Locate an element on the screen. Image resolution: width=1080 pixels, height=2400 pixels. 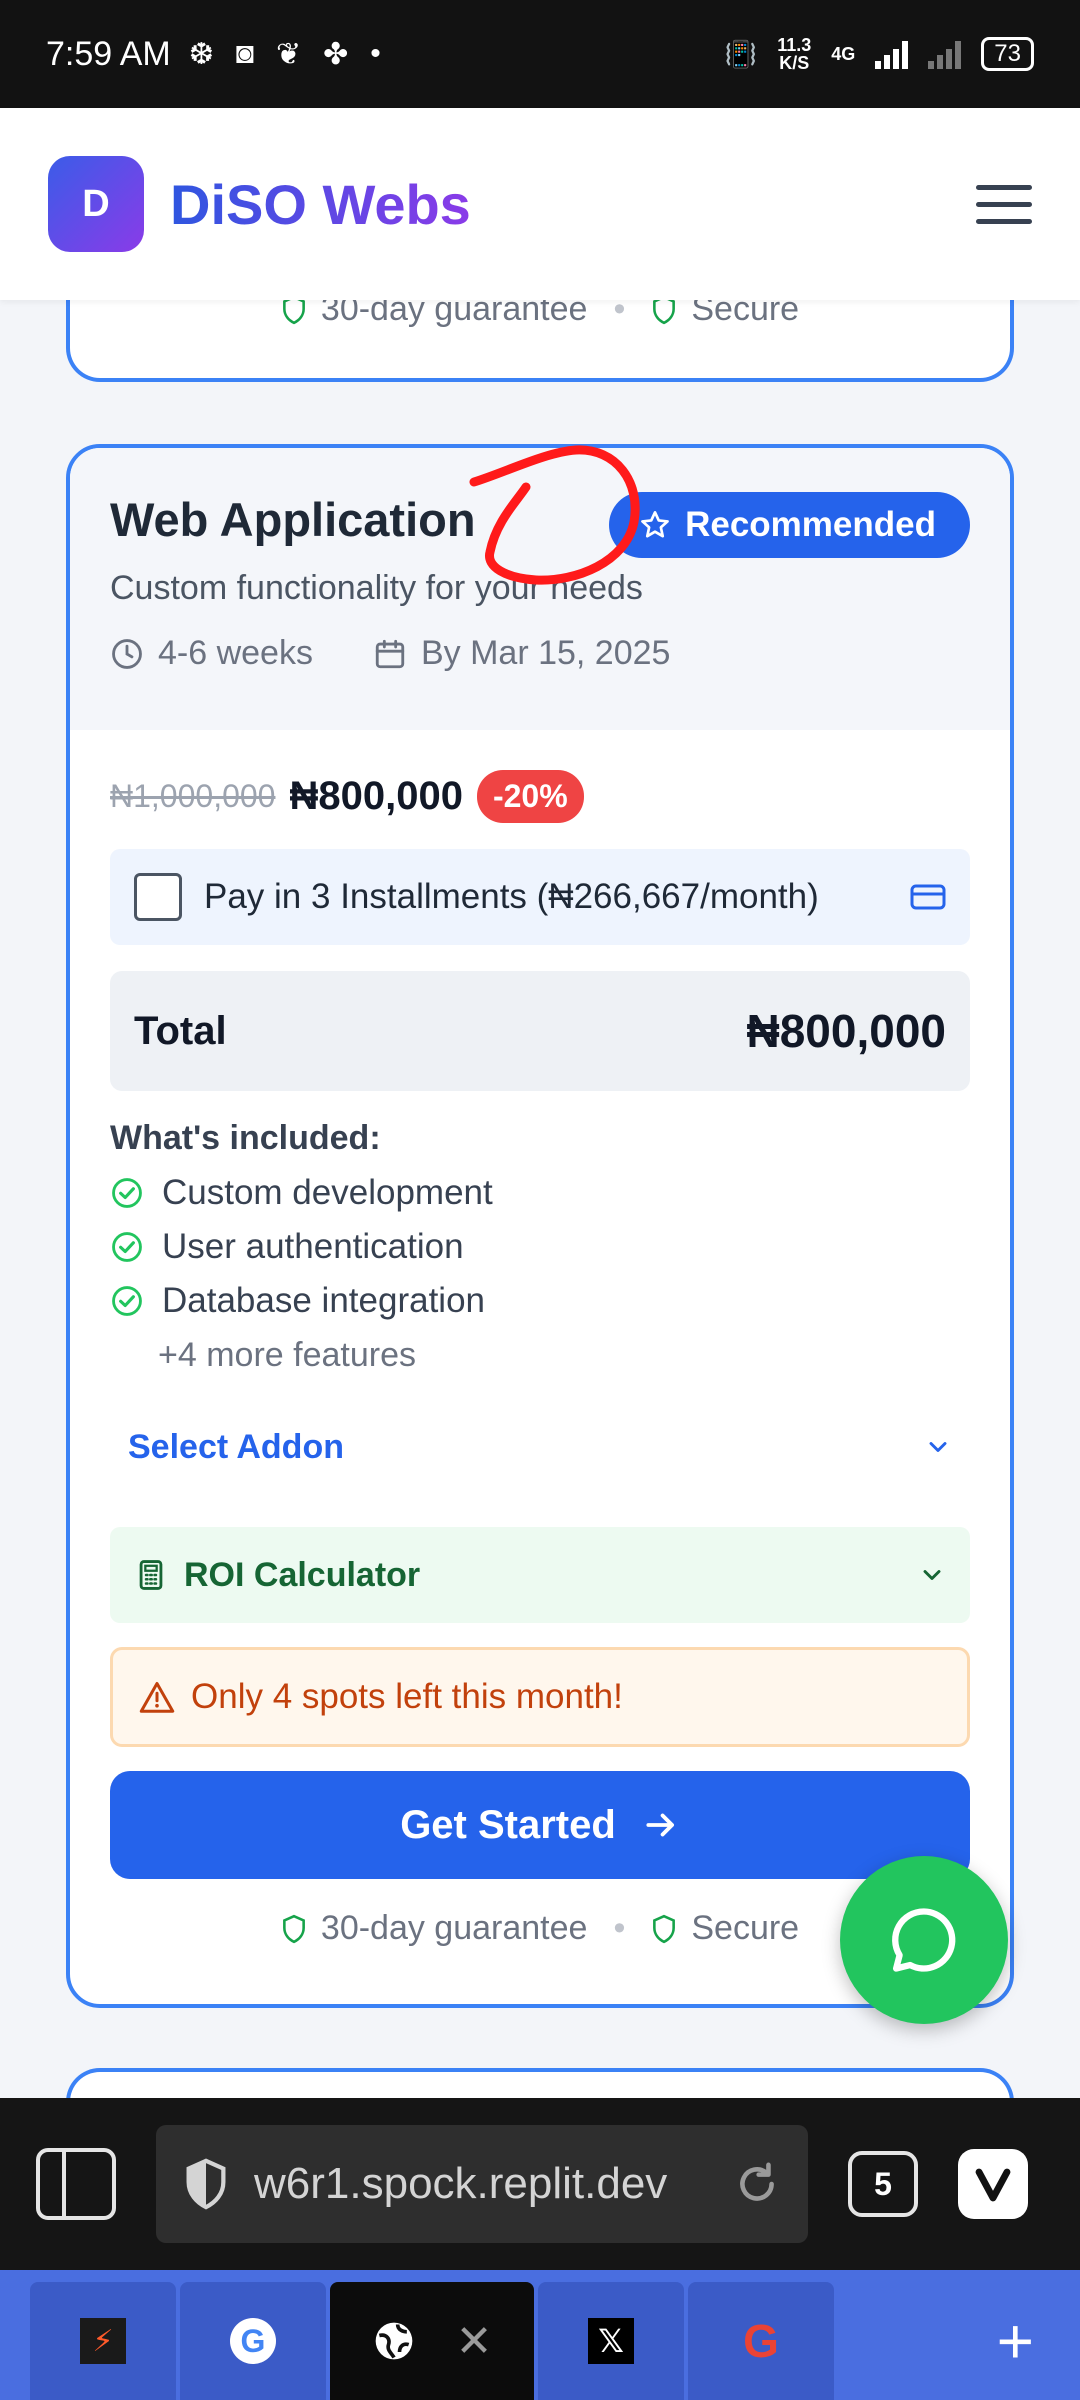
browser-toolbar: w6r1.spock.replit.dev 5 is located at coordinates (540, 2184).